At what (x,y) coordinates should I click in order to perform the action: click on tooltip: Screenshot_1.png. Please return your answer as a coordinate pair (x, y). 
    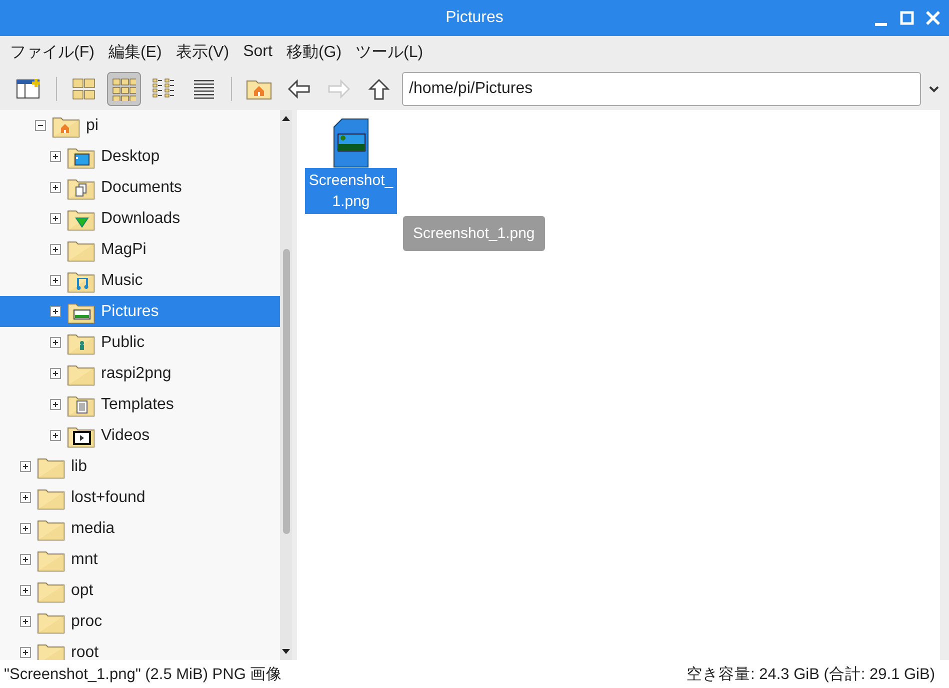
    Looking at the image, I should click on (474, 233).